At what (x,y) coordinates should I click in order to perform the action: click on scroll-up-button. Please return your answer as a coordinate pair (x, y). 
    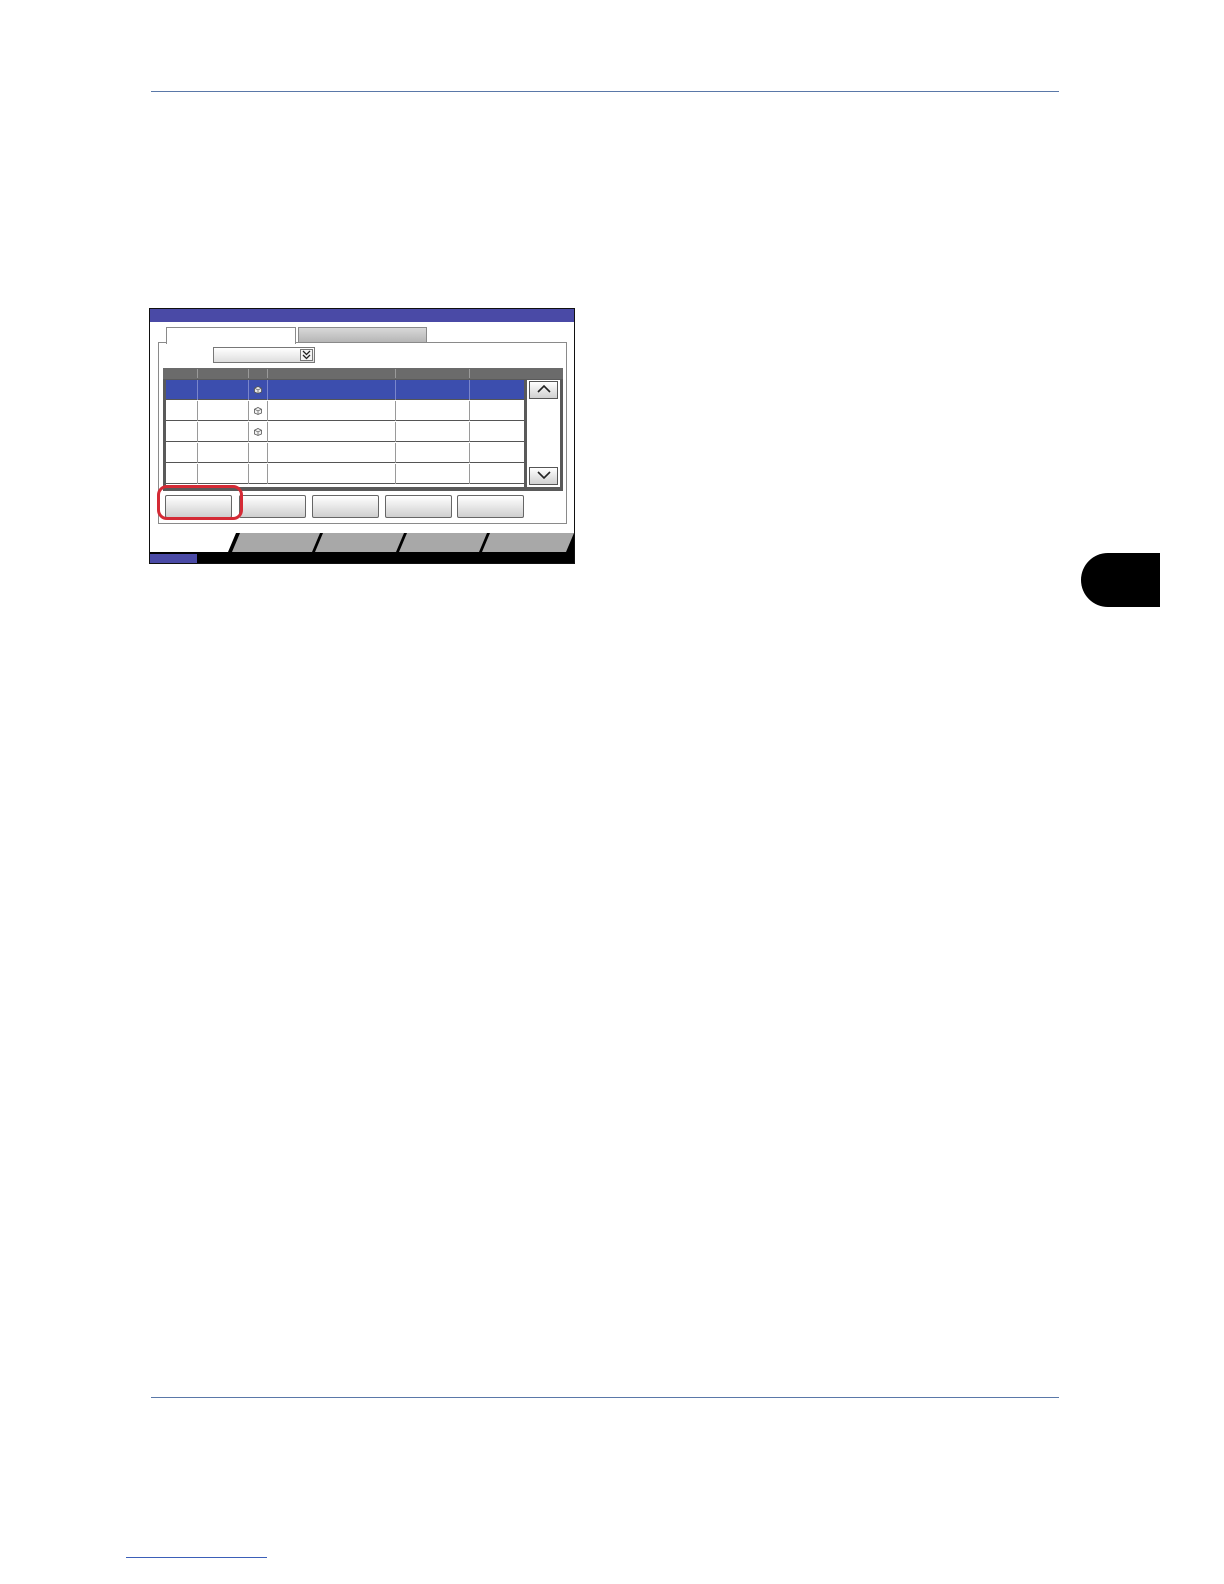
    Looking at the image, I should click on (543, 390).